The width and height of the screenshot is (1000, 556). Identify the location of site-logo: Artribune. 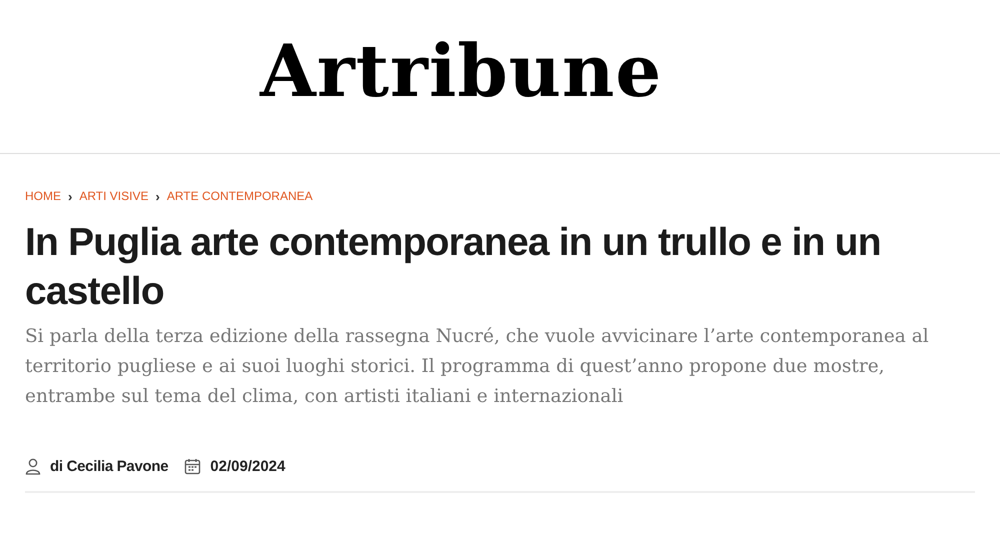
(461, 70).